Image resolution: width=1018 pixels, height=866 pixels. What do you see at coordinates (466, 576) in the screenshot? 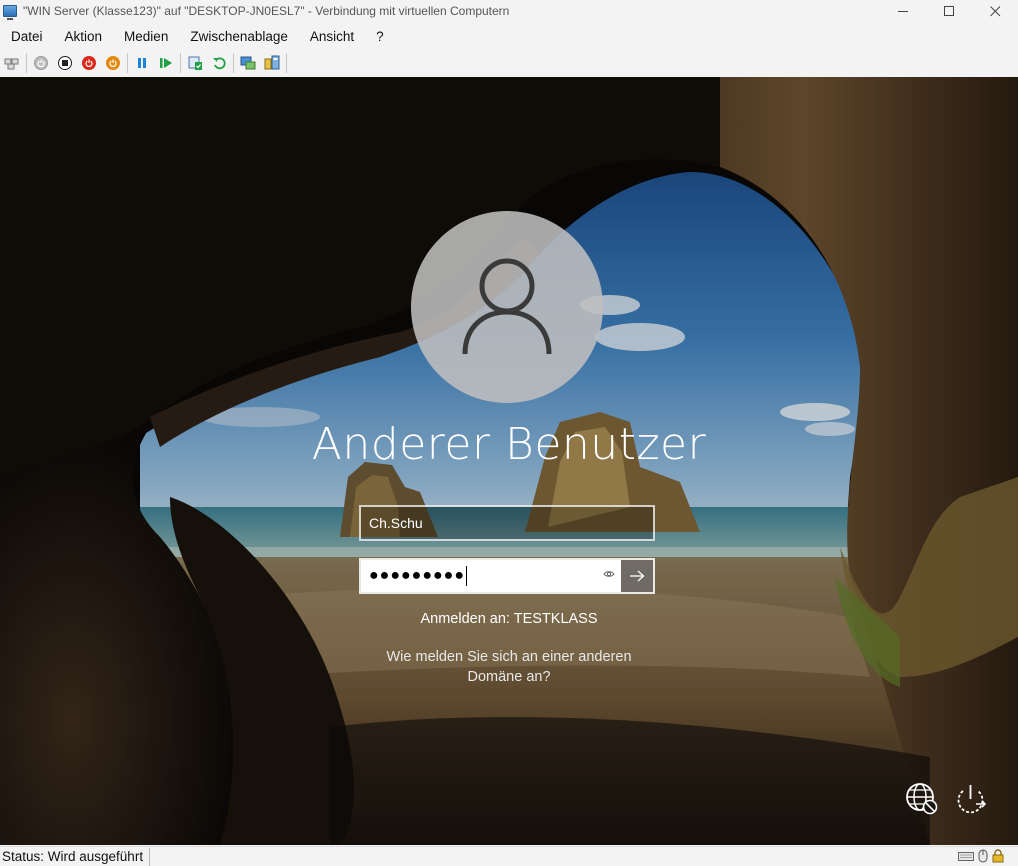
I see `text-caret` at bounding box center [466, 576].